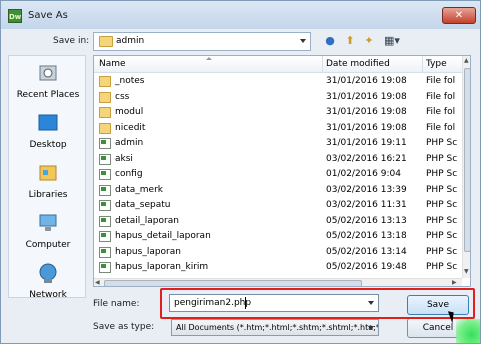 The image size is (481, 344). I want to click on file-date-cell: 31/01/2016 19:11, so click(366, 143).